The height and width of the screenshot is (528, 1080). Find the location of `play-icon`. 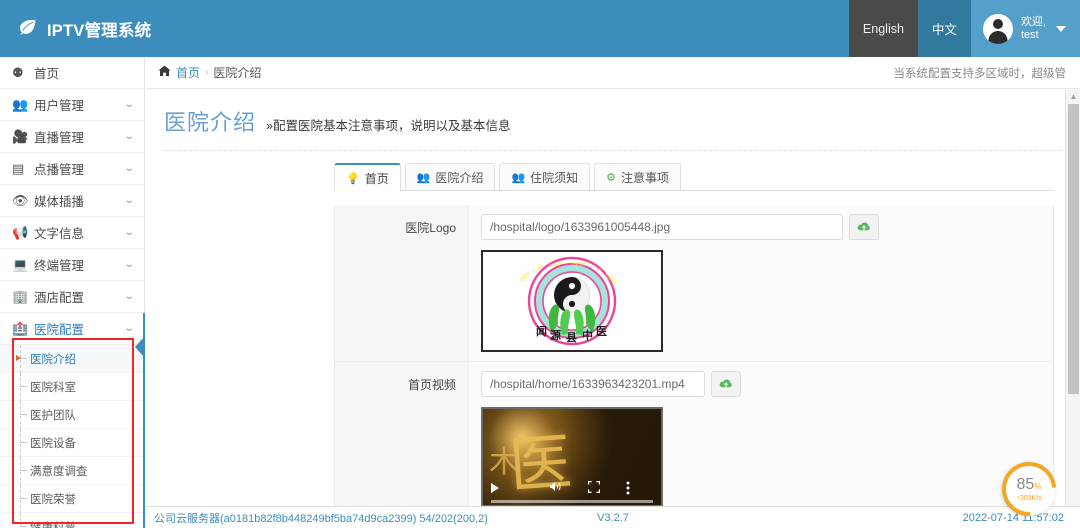

play-icon is located at coordinates (495, 488).